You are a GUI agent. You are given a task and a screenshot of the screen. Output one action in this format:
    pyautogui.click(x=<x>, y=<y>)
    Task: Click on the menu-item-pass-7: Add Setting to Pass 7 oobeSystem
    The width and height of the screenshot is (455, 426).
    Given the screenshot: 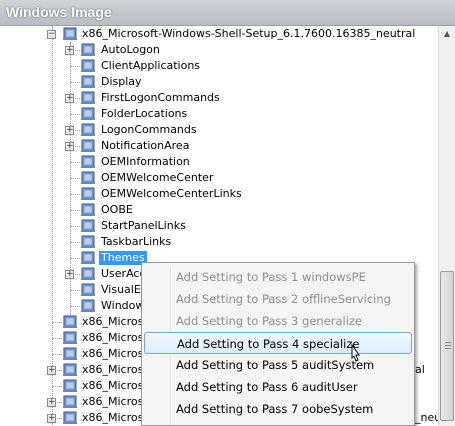 What is the action you would take?
    pyautogui.click(x=278, y=409)
    